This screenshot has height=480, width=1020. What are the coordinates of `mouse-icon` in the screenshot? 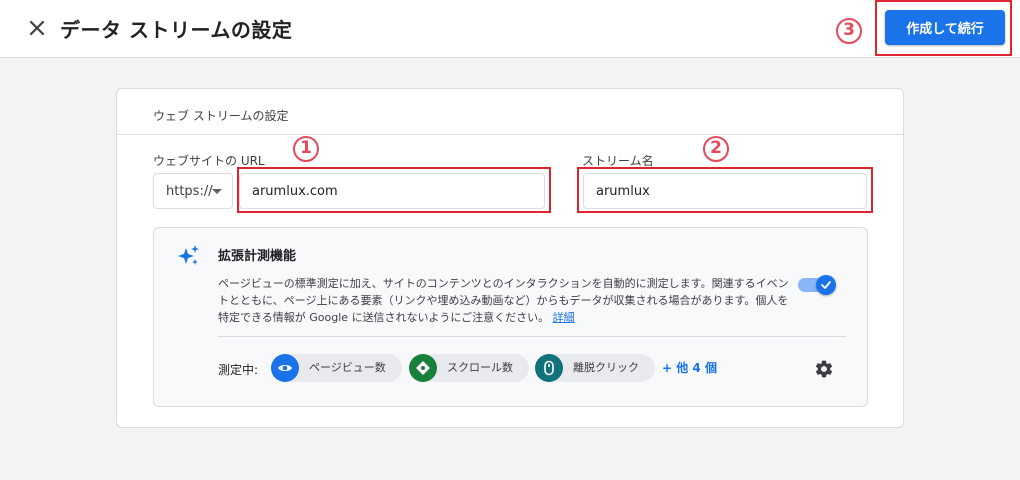 It's located at (549, 368).